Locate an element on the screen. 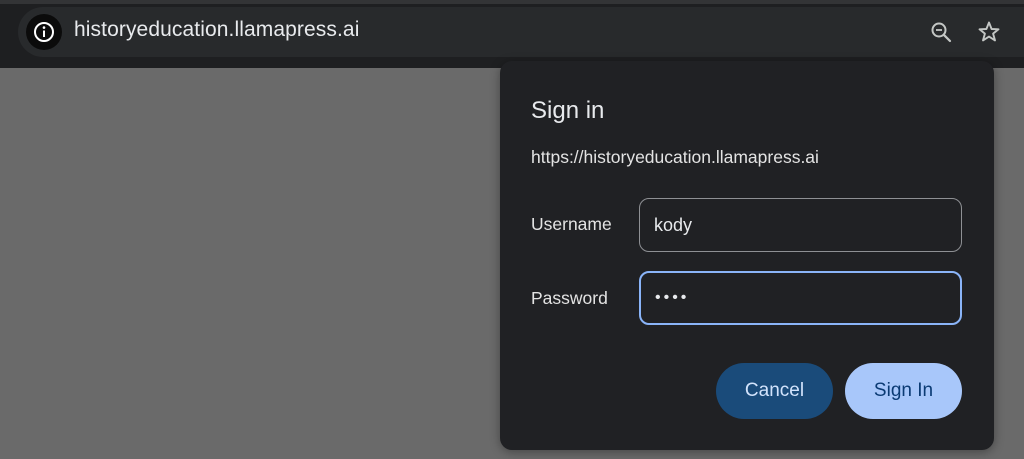 The height and width of the screenshot is (459, 1024). site-info-button is located at coordinates (44, 32).